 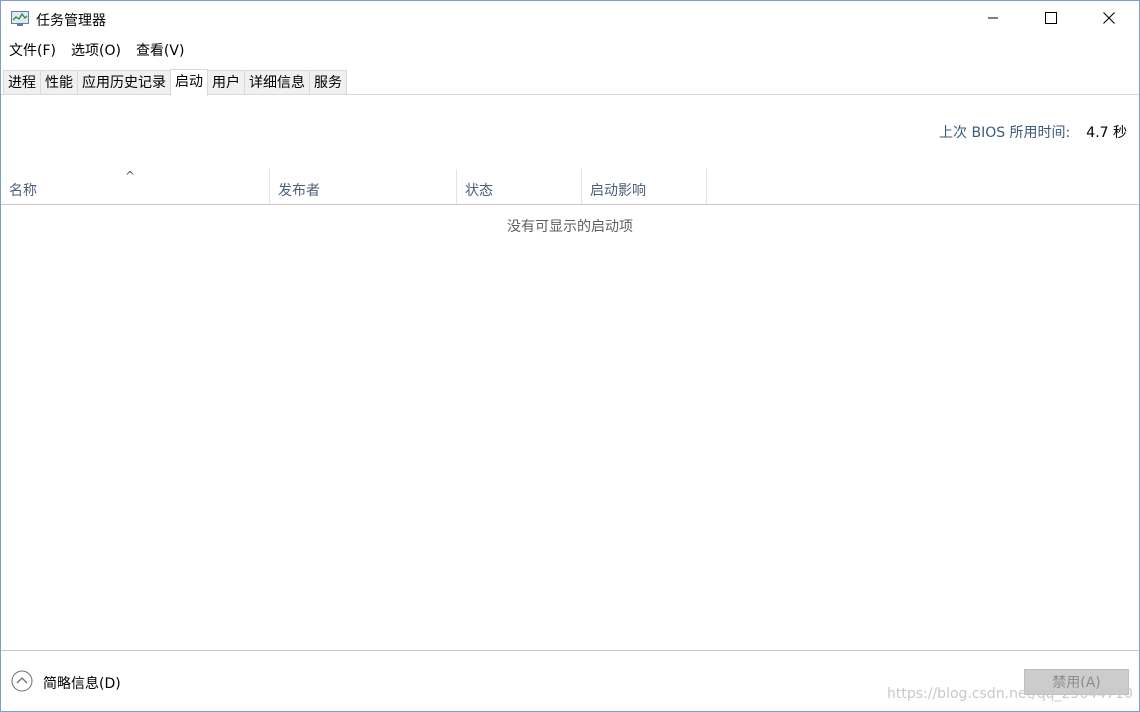 I want to click on tab-processes: 进程, so click(x=21, y=82).